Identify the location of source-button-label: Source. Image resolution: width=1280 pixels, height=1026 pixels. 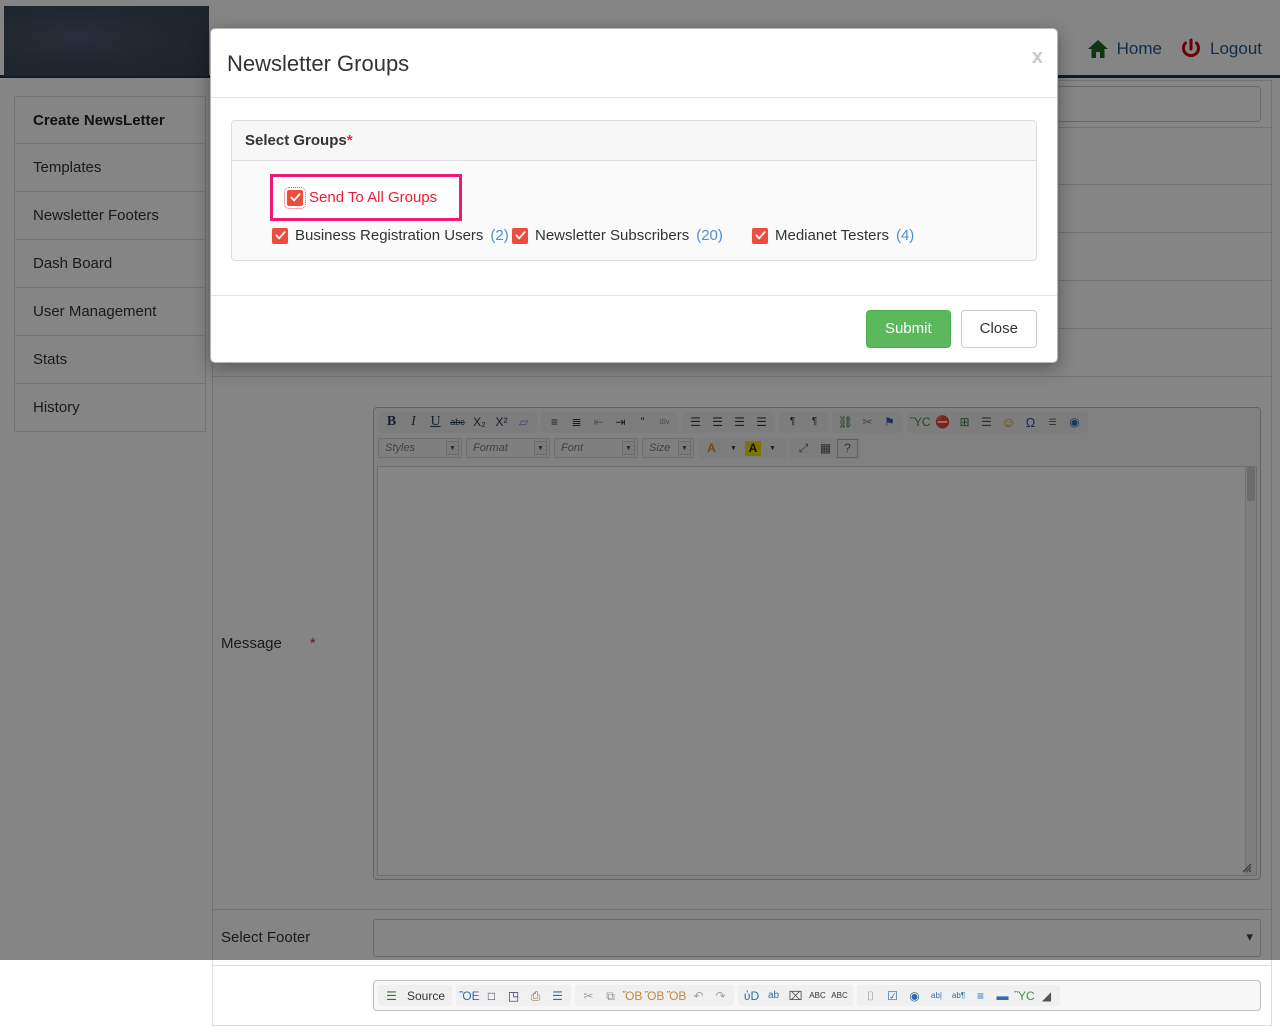
(426, 996).